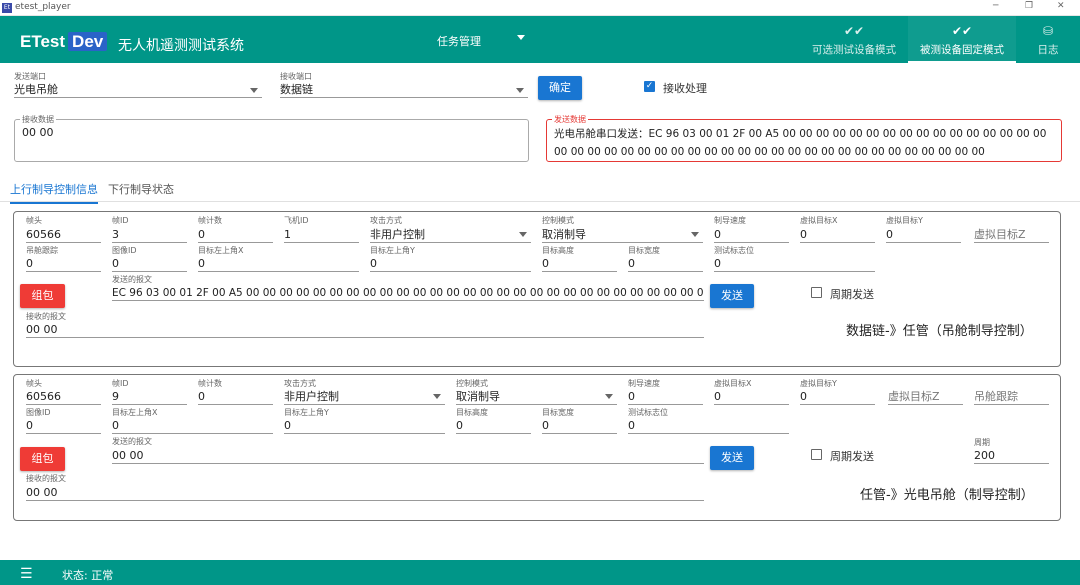 Image resolution: width=1080 pixels, height=585 pixels. I want to click on field-label: 虚拟目标Y, so click(818, 383).